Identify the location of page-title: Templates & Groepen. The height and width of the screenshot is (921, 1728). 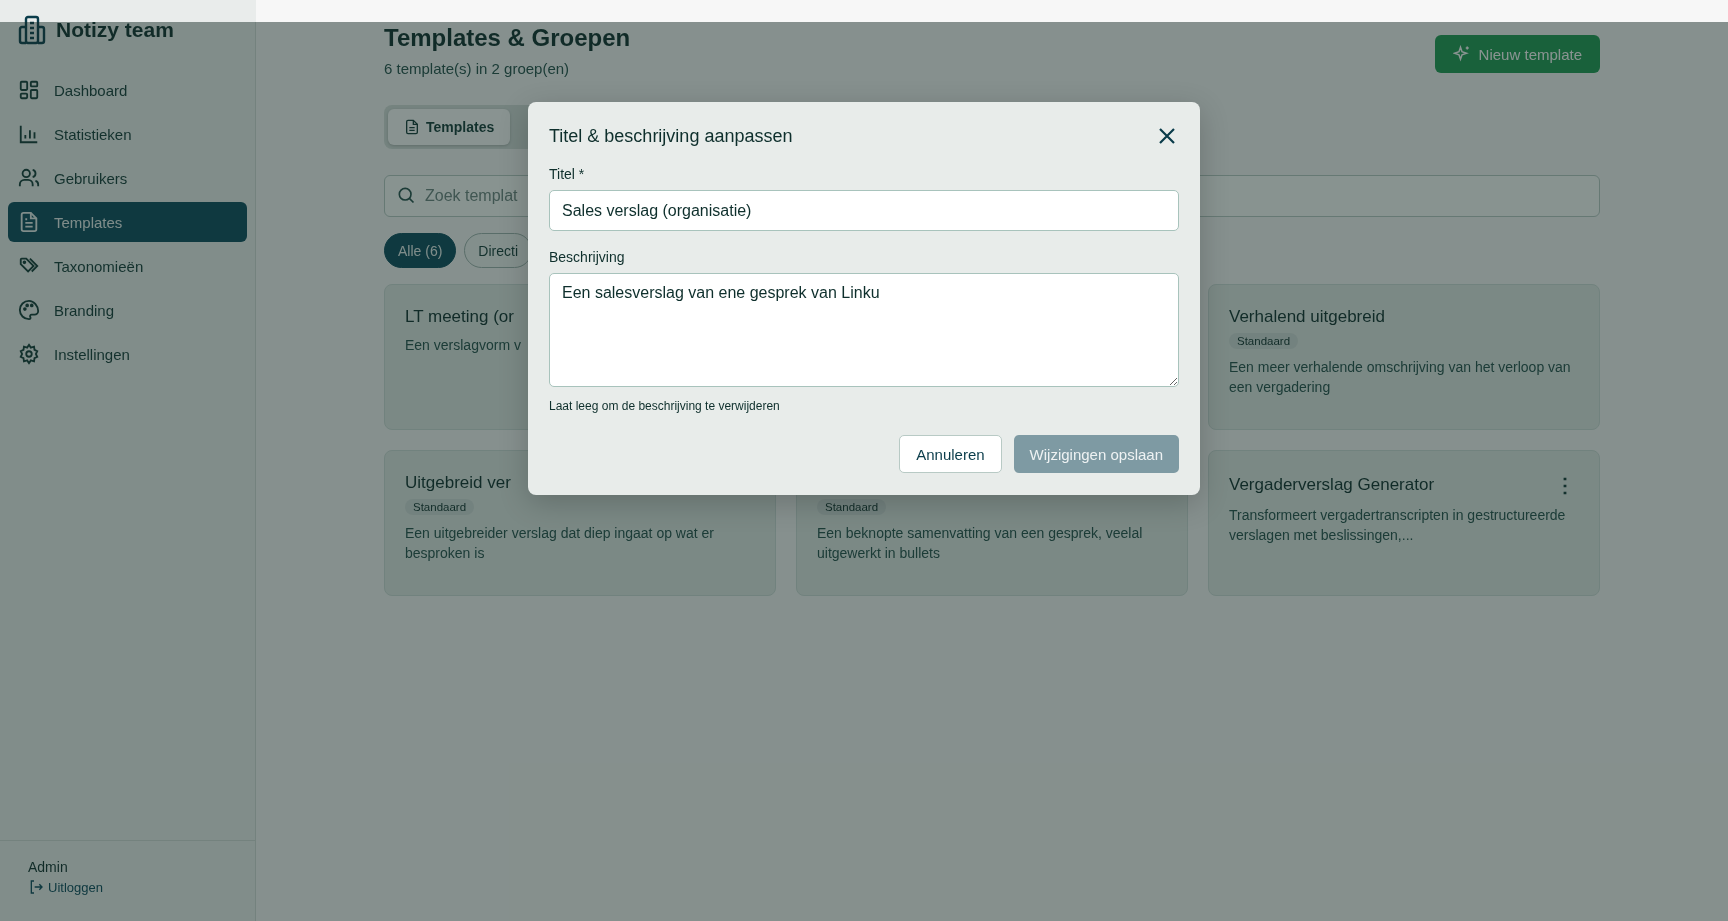
(507, 38).